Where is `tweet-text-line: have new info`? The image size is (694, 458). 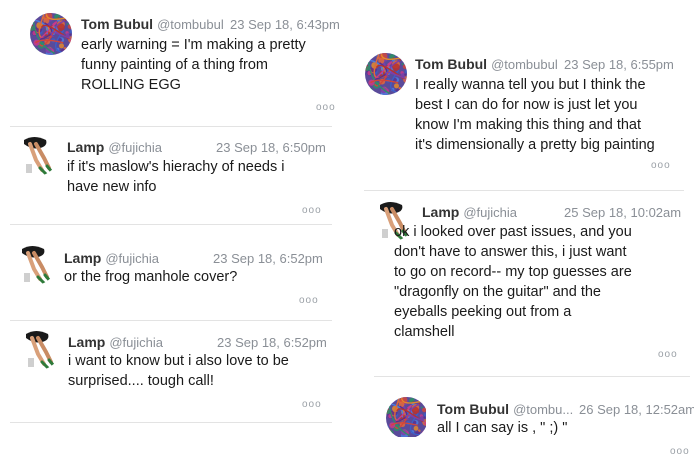
tweet-text-line: have new info is located at coordinates (112, 187).